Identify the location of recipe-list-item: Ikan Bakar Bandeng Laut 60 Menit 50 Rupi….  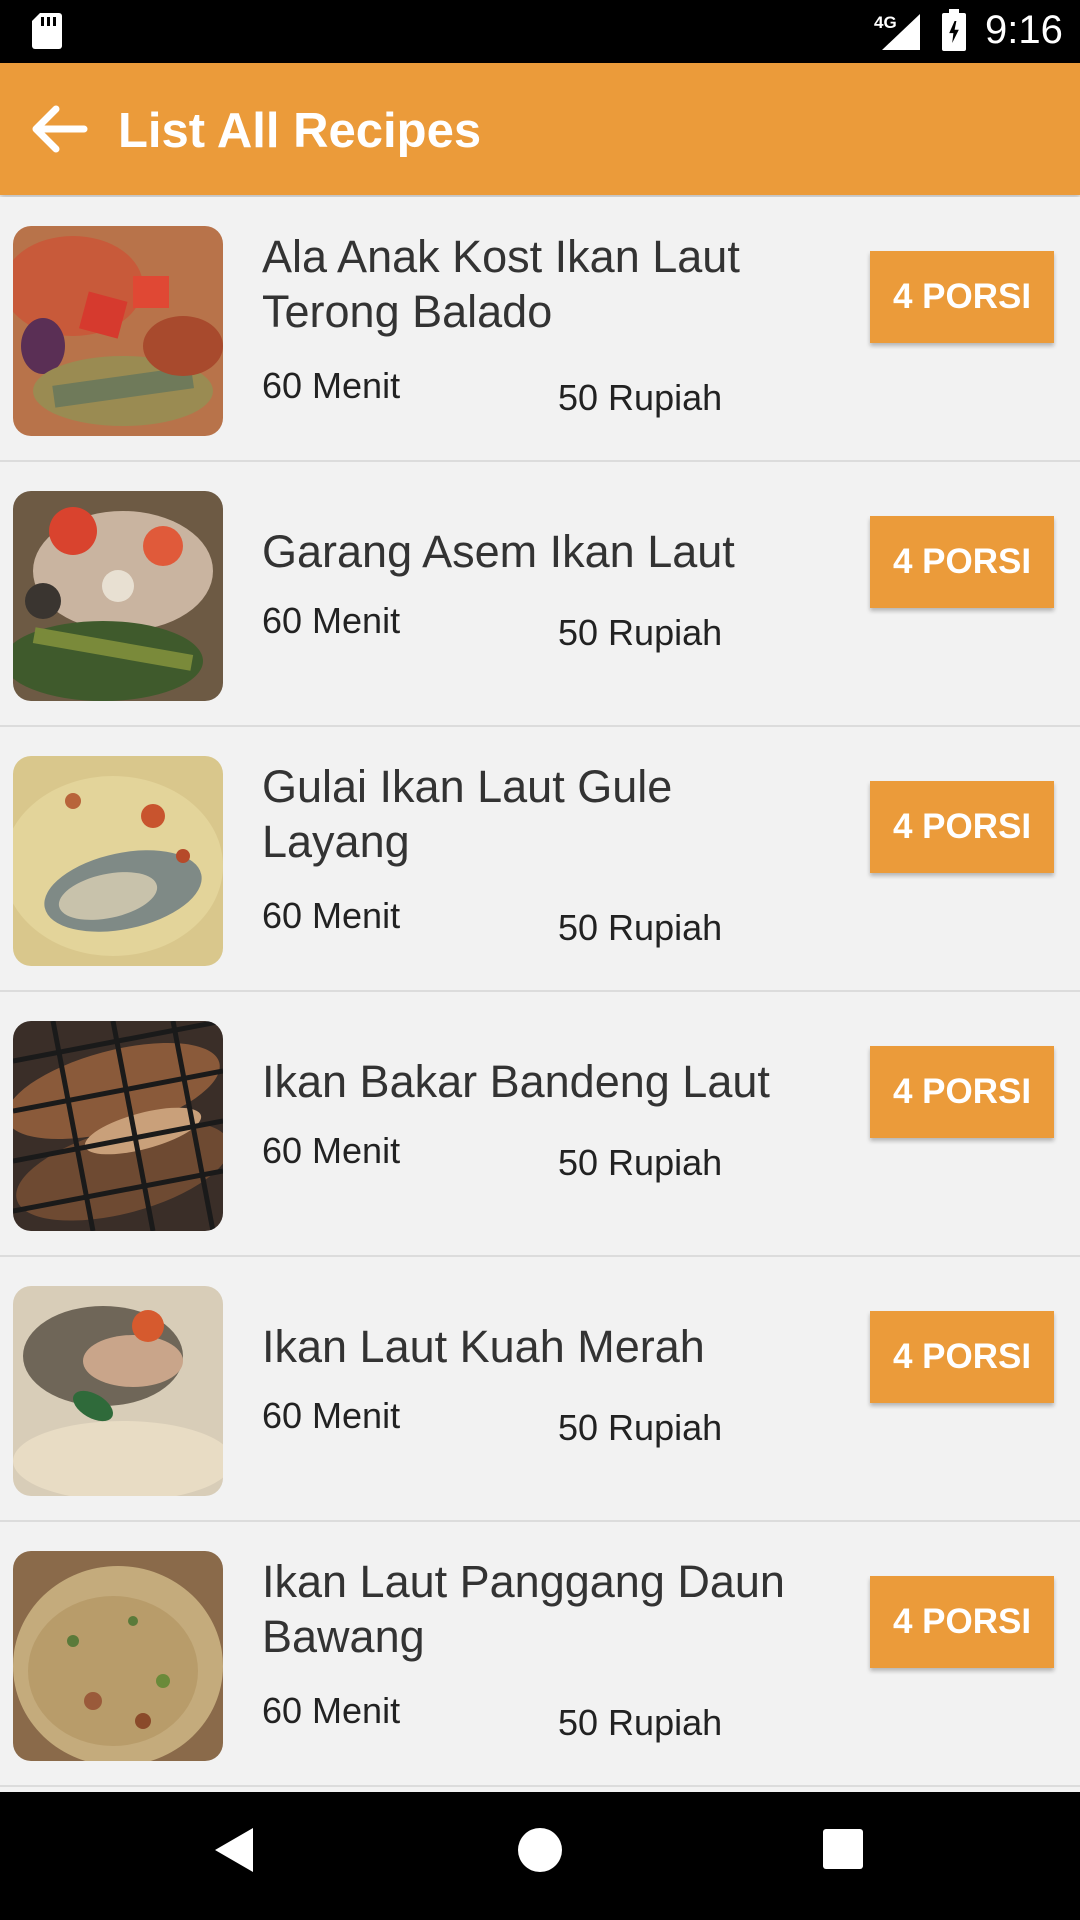
(540, 1124).